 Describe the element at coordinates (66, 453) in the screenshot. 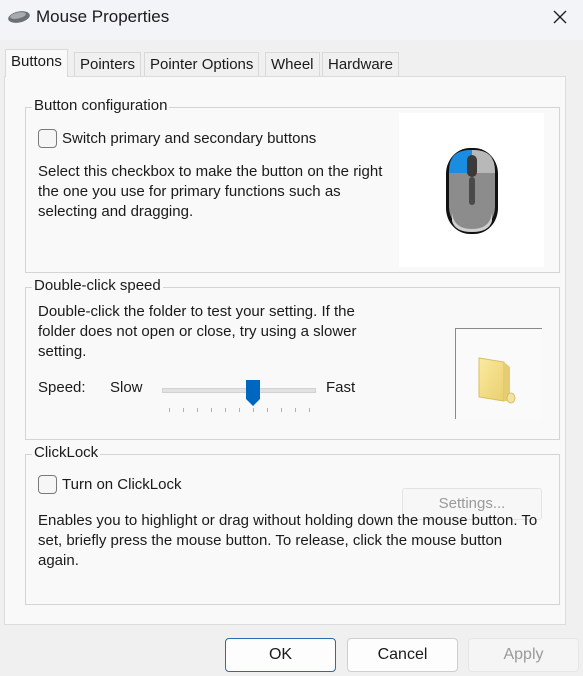

I see `group-label: ClickLock` at that location.